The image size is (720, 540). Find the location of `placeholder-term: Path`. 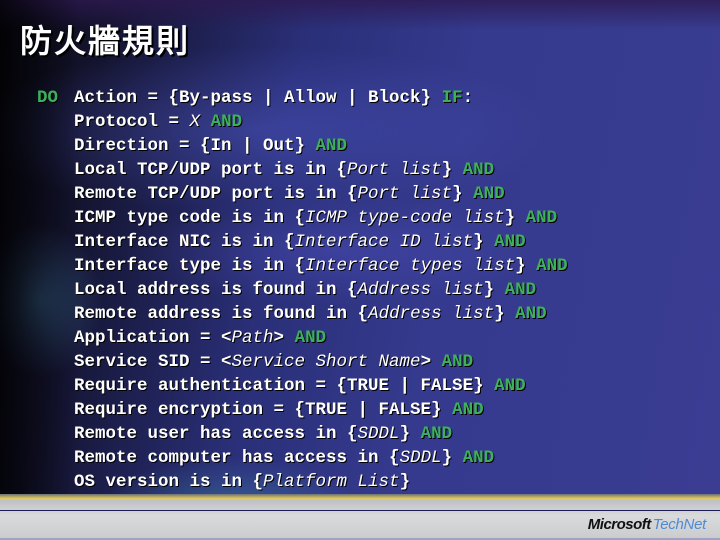

placeholder-term: Path is located at coordinates (252, 338).